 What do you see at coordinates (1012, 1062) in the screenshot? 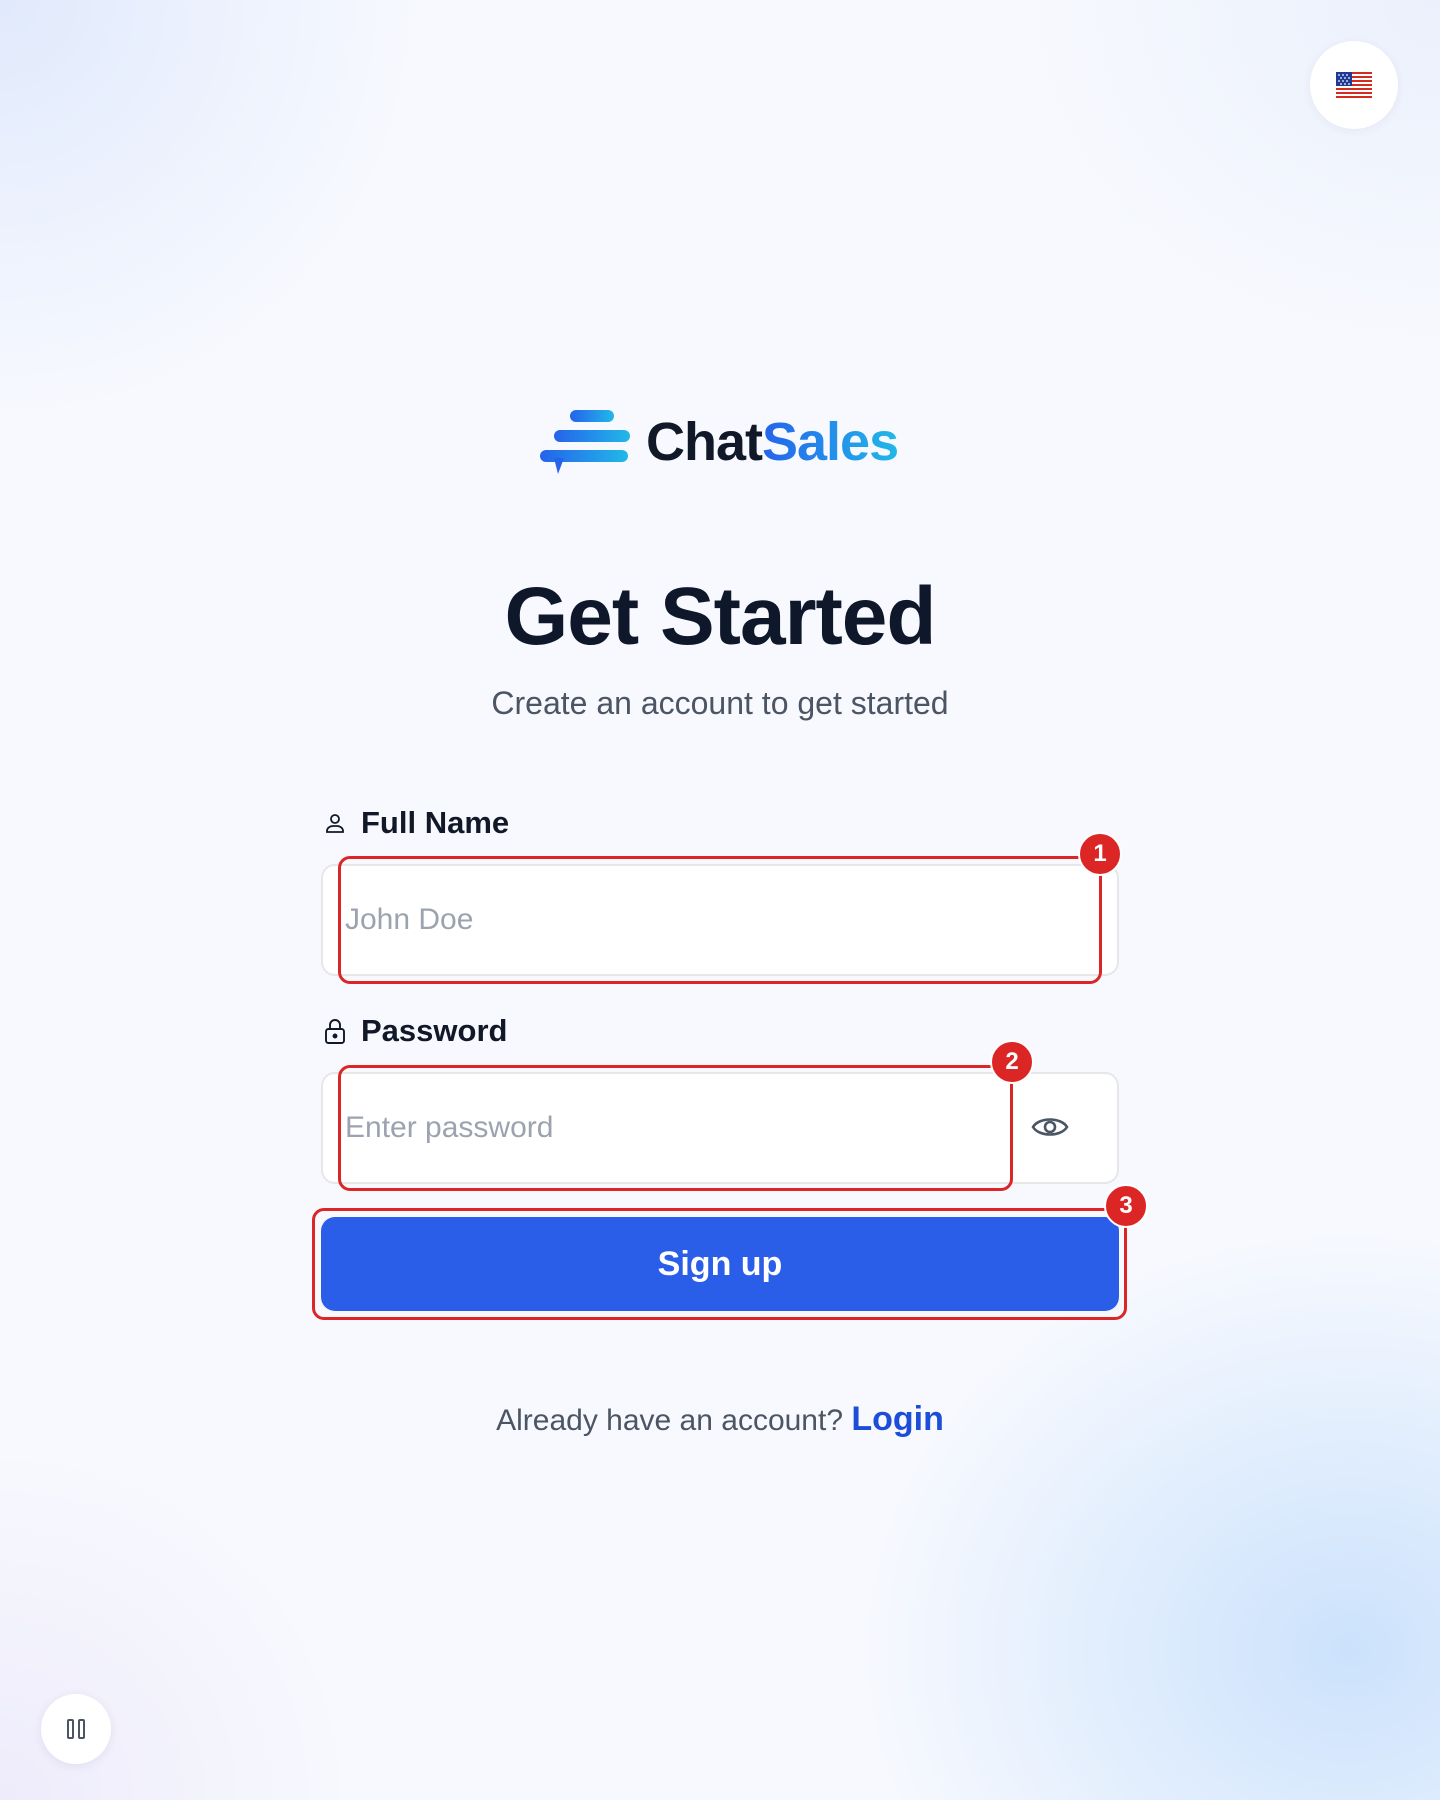
I see `annotation-badge: 2` at bounding box center [1012, 1062].